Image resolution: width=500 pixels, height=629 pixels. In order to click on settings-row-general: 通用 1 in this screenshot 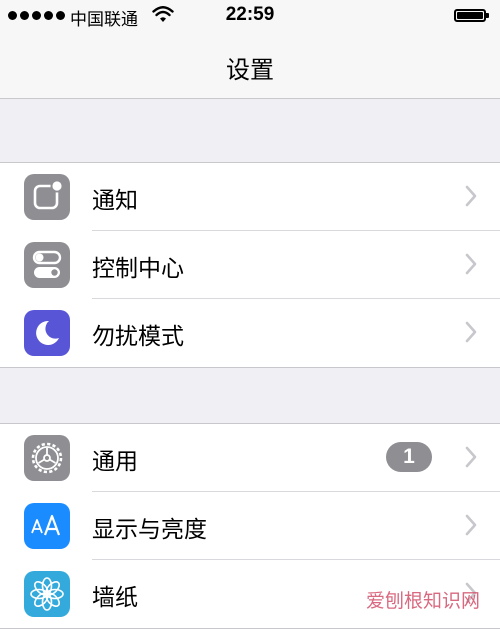, I will do `click(250, 458)`.